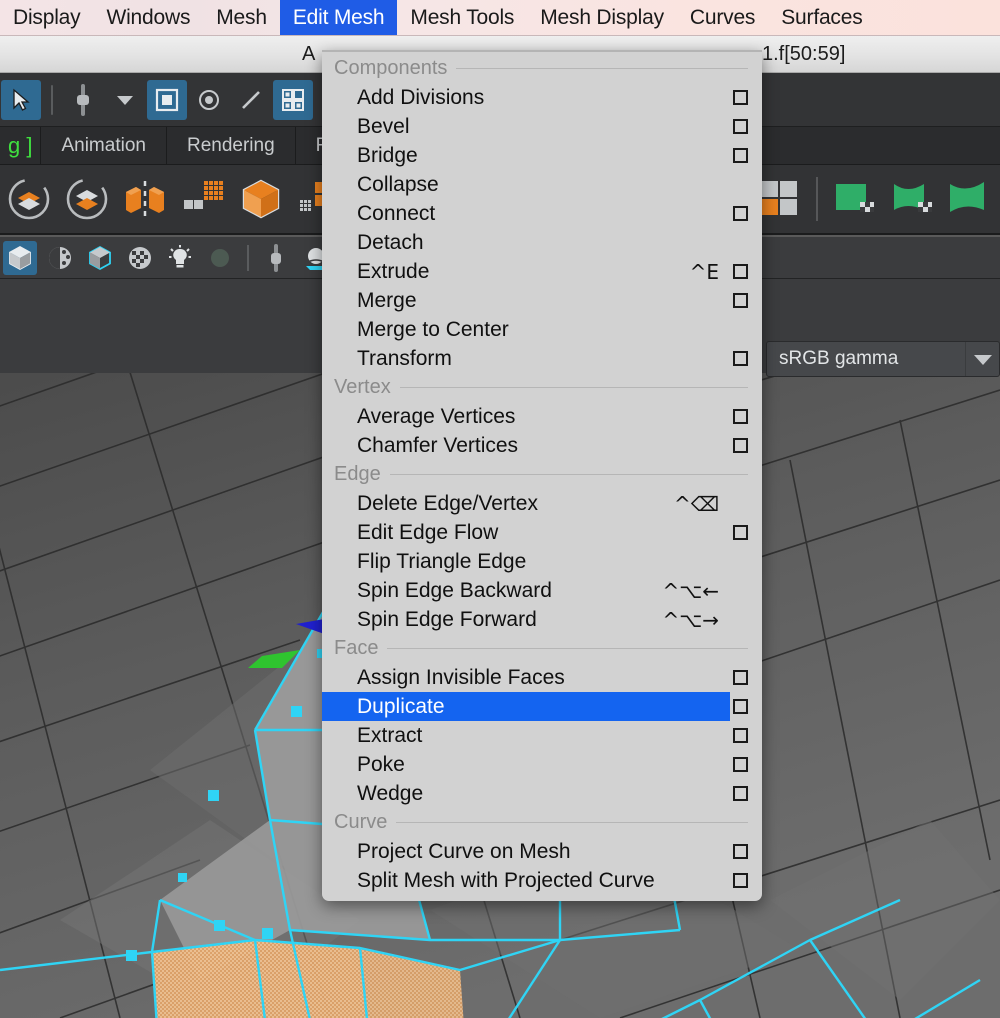  What do you see at coordinates (309, 53) in the screenshot?
I see `title-left-text: A` at bounding box center [309, 53].